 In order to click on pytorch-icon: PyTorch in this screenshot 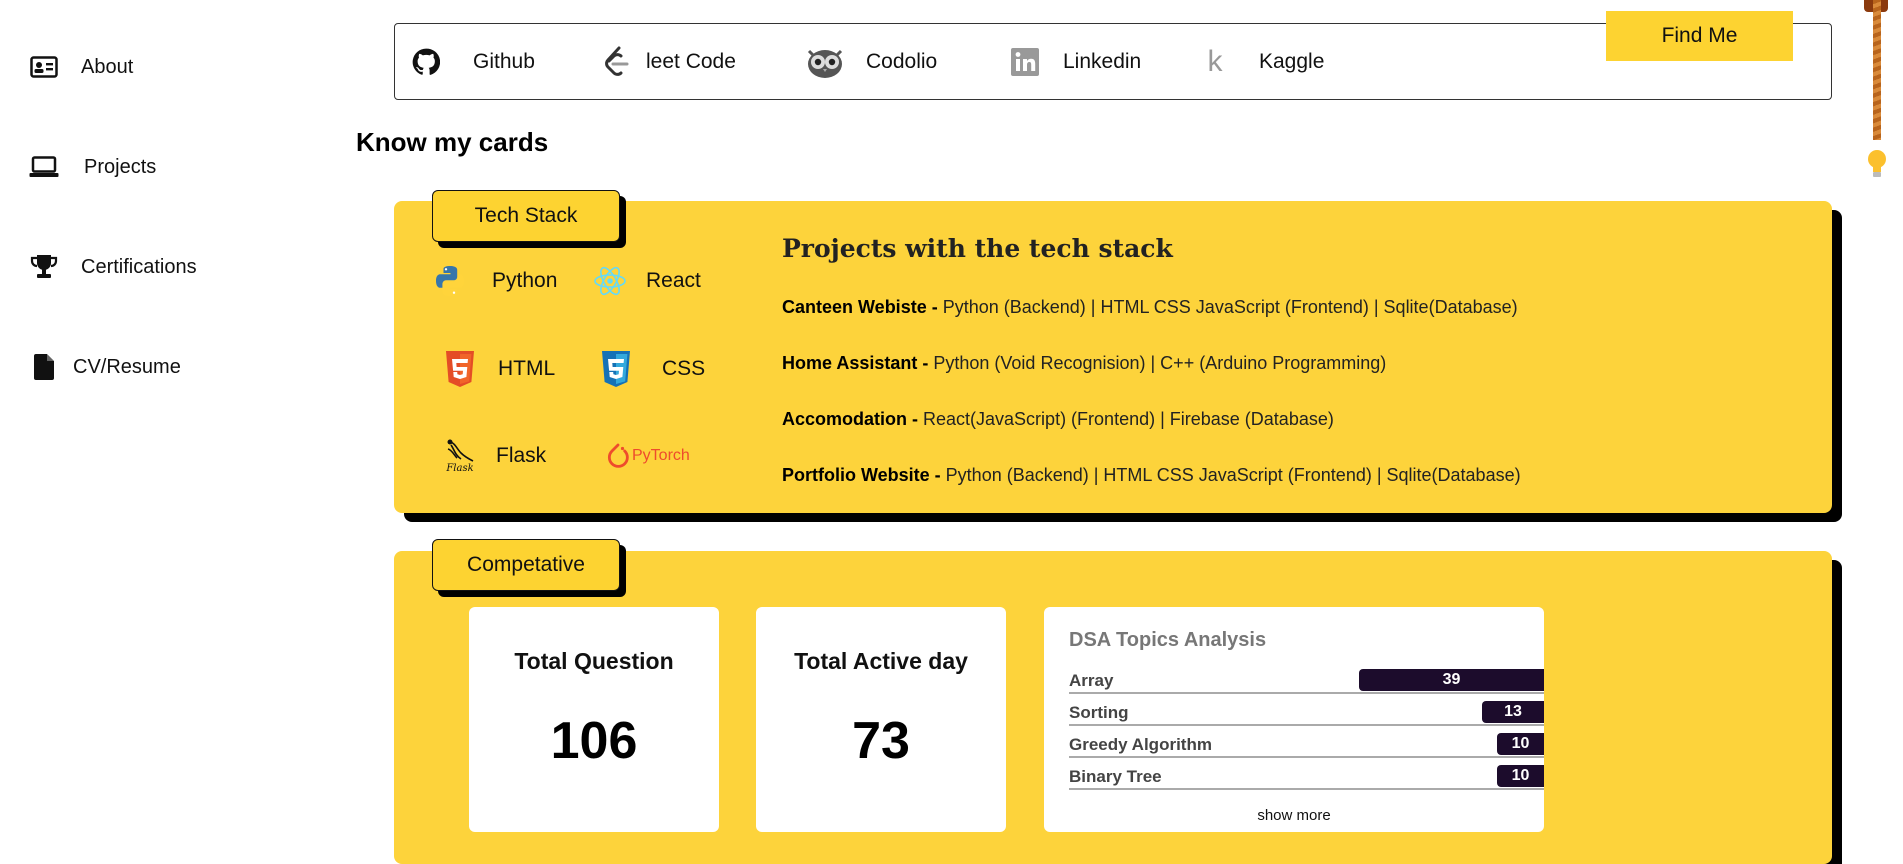, I will do `click(648, 456)`.